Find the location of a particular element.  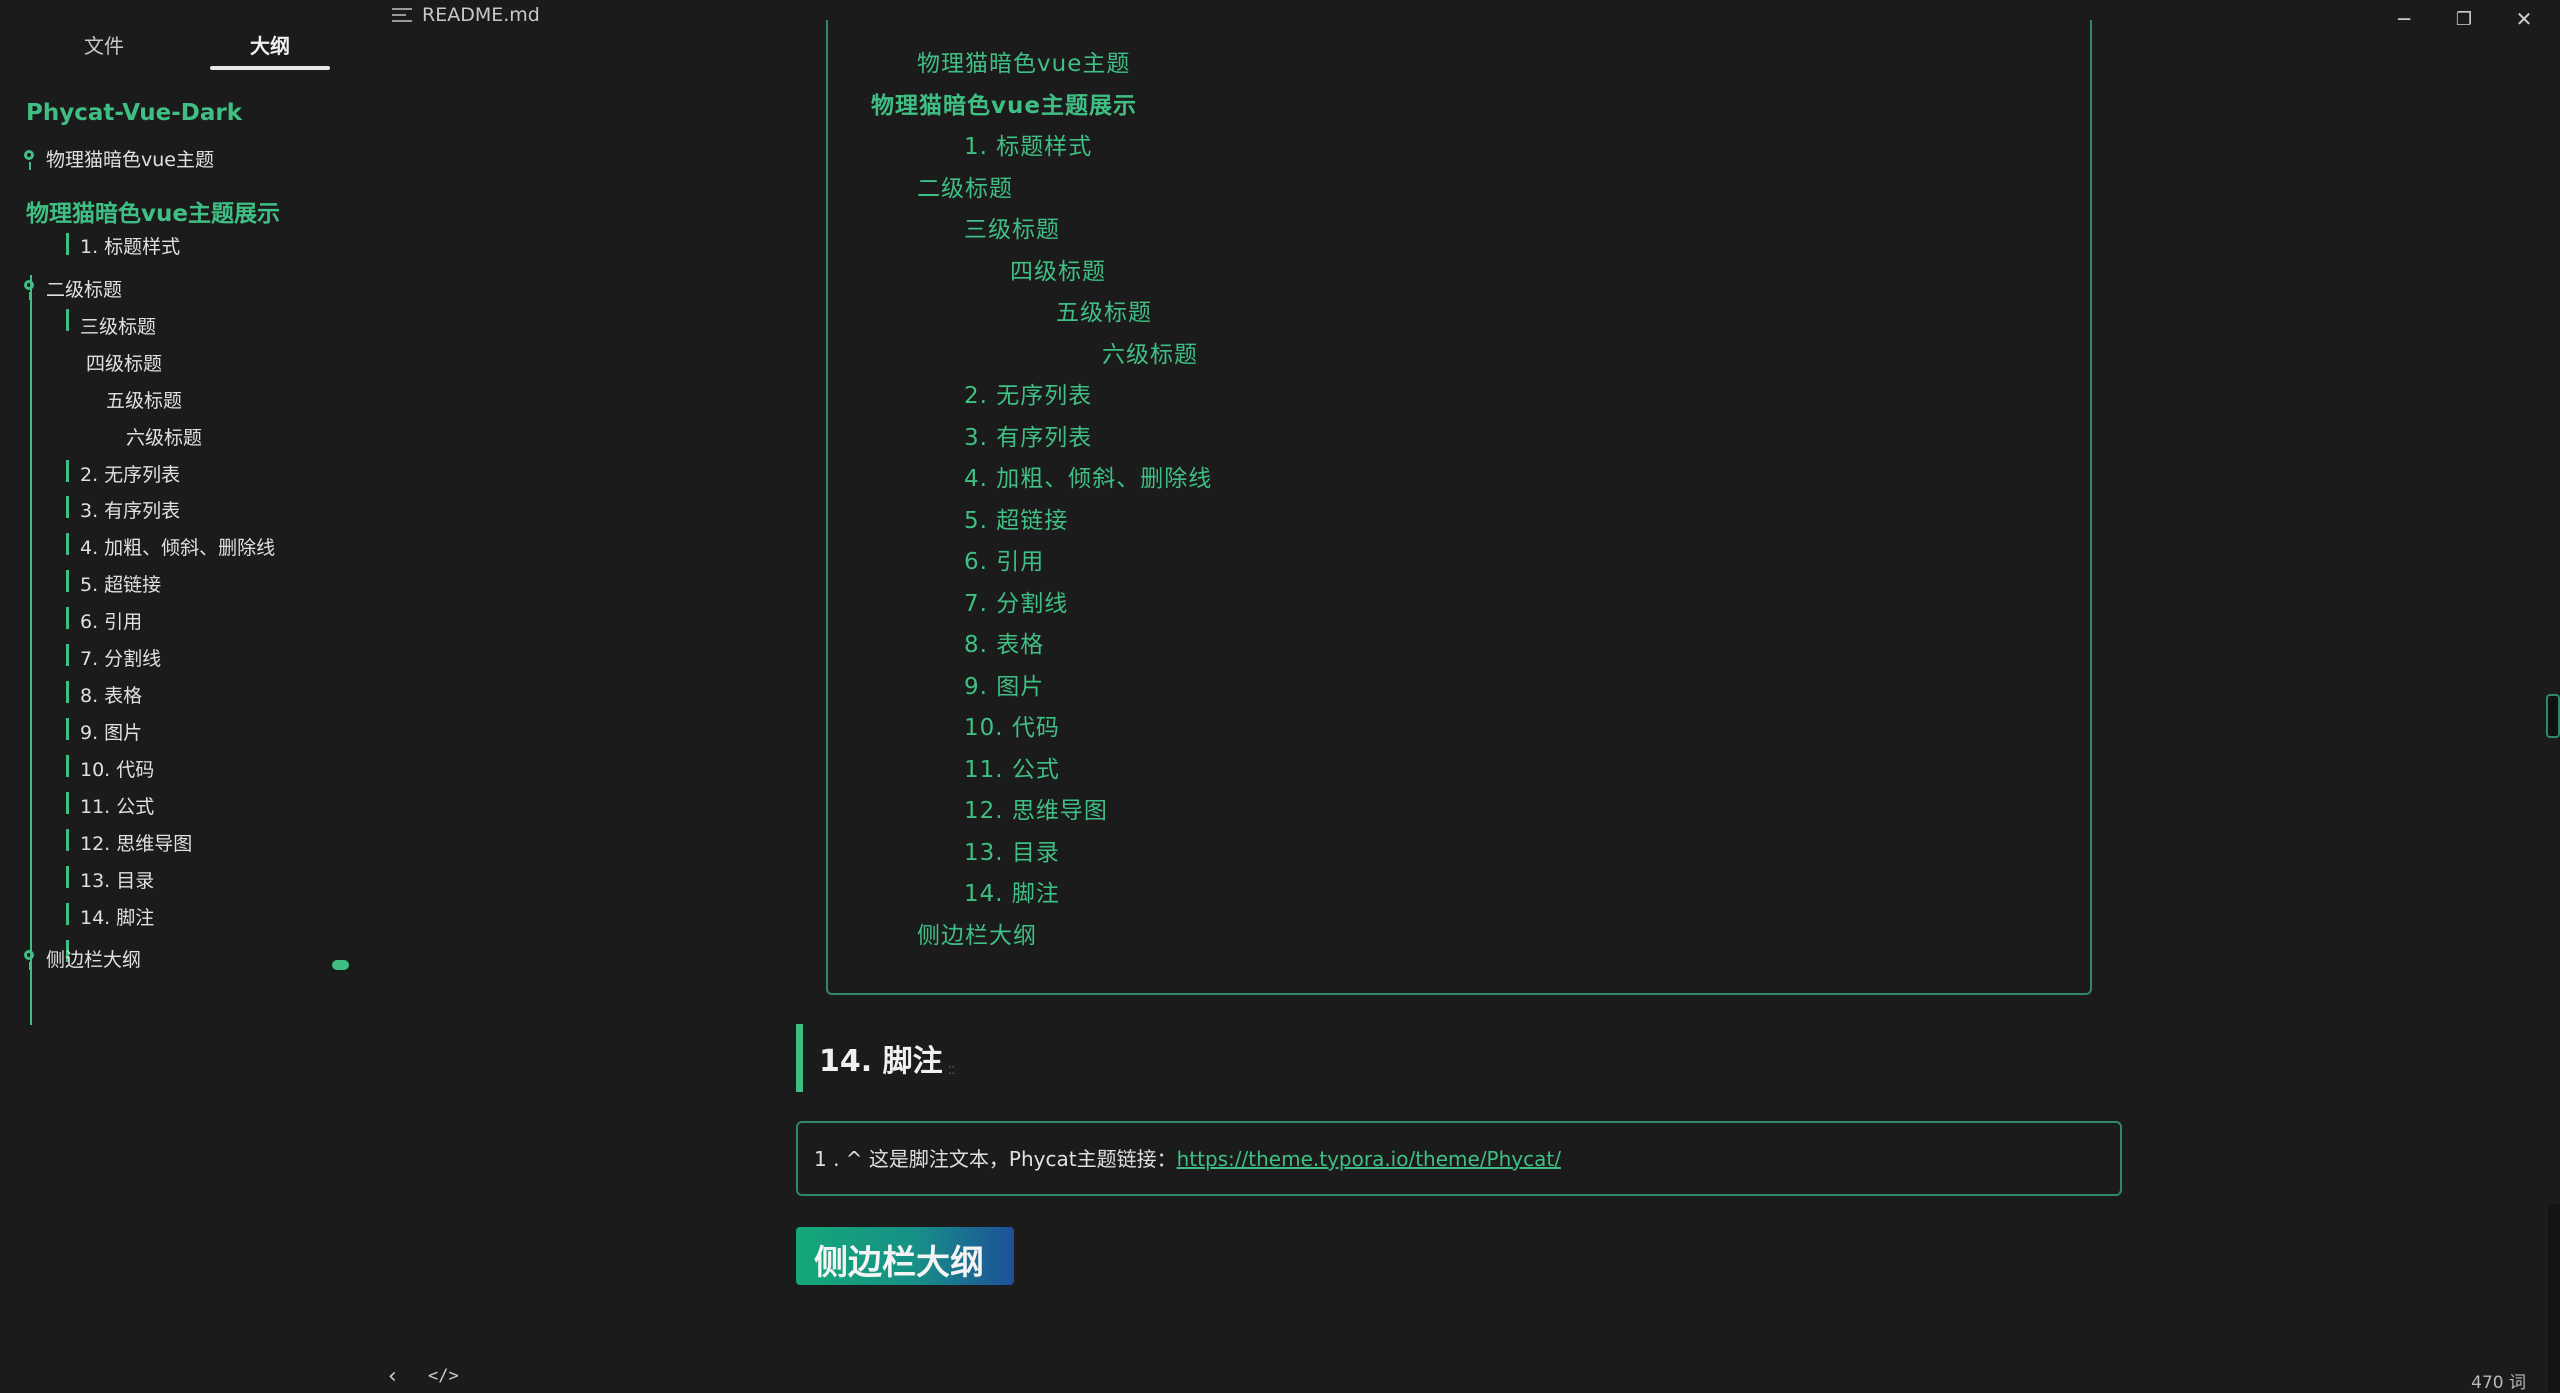

tab-outline: 大纲 is located at coordinates (270, 44).